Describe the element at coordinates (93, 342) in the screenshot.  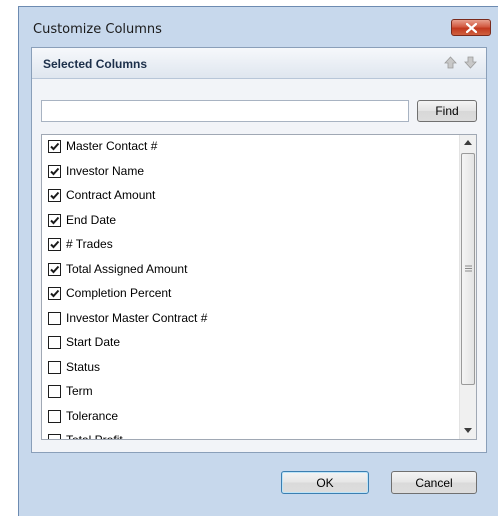
I see `column-label: Start Date` at that location.